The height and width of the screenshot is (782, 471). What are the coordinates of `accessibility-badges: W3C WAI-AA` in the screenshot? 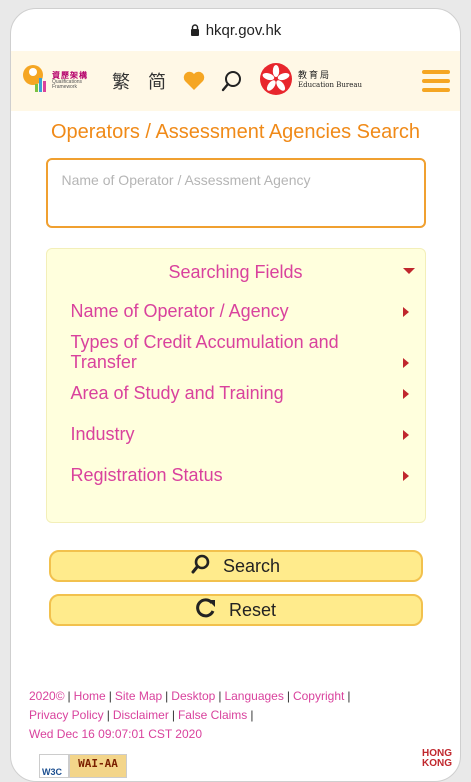 It's located at (83, 766).